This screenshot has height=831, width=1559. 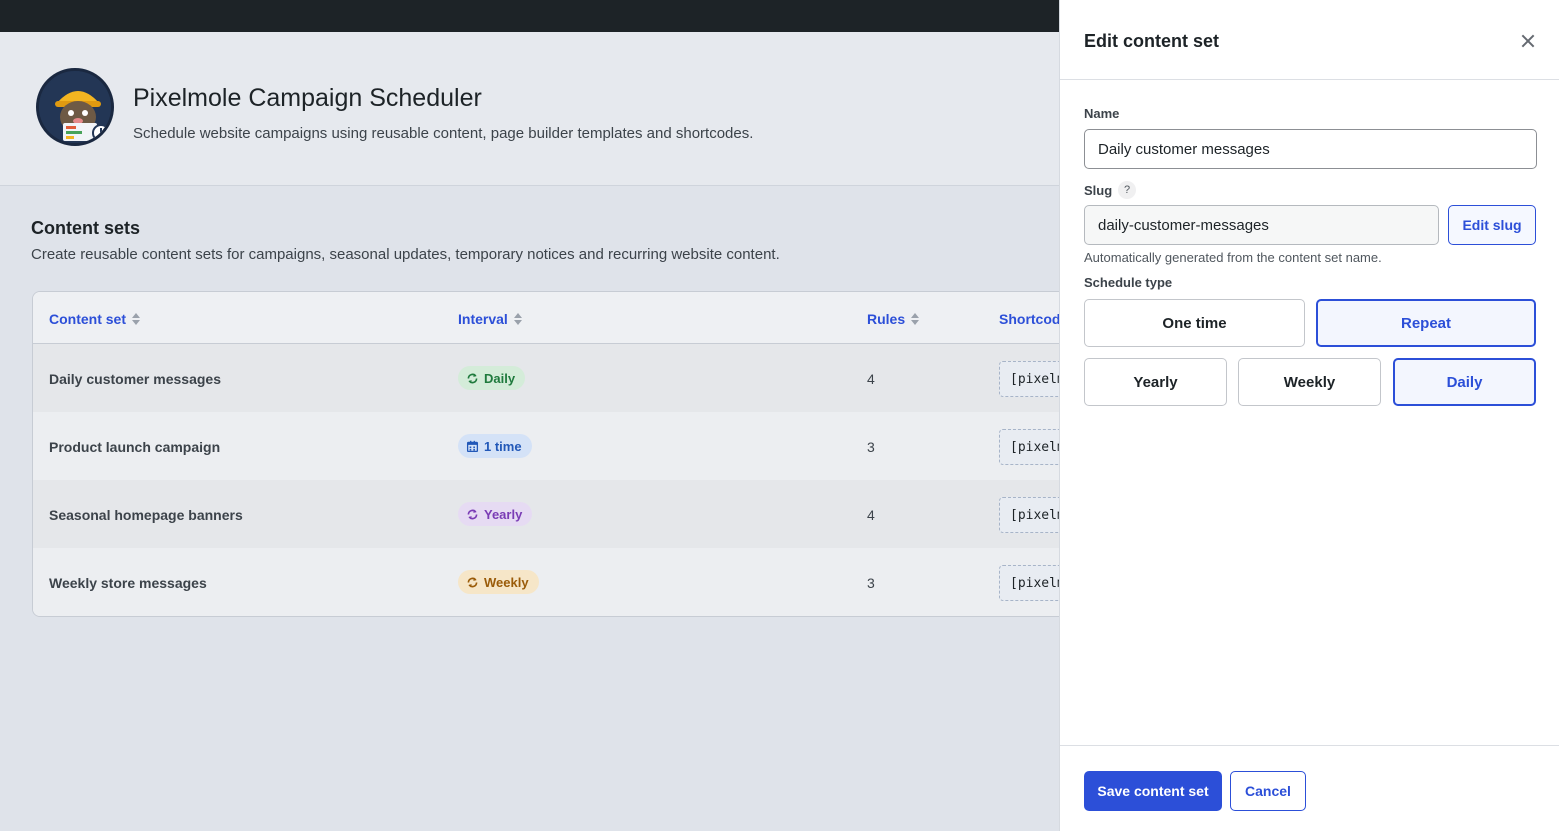 I want to click on table-row: Weekly store messages Weekly 3 [pixelm, so click(x=582, y=582).